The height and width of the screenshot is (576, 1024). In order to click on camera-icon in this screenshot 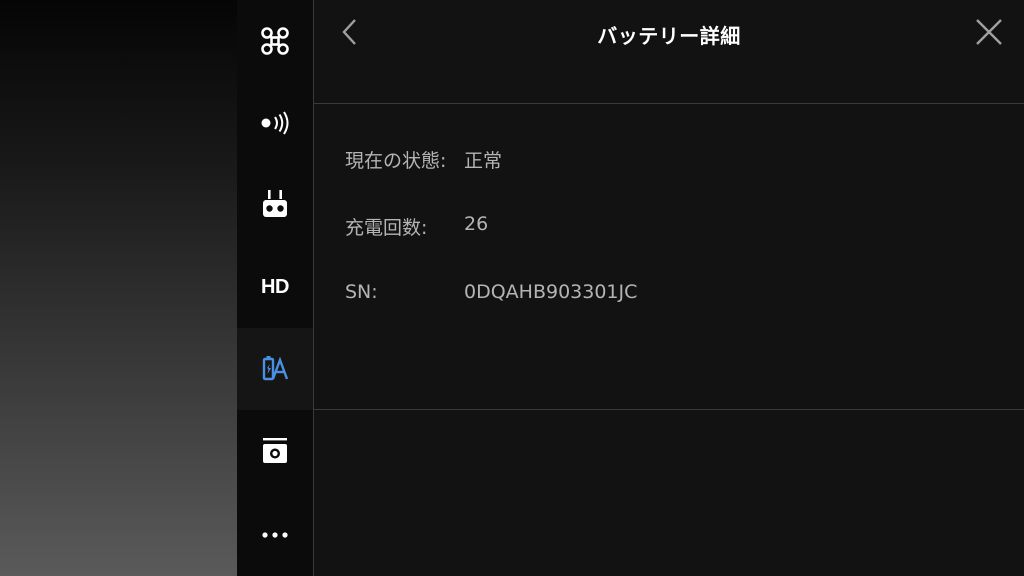, I will do `click(275, 451)`.